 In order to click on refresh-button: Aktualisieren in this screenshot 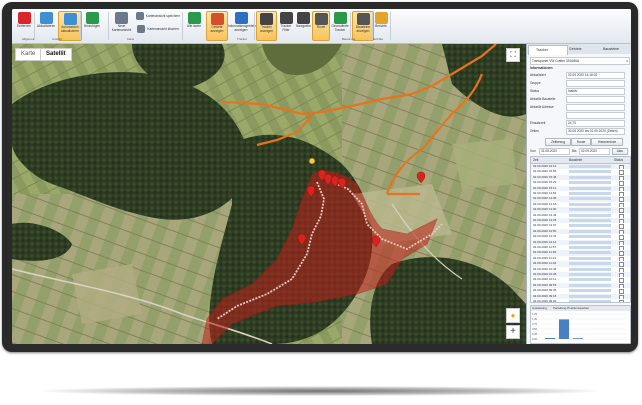, I will do `click(46, 25)`.